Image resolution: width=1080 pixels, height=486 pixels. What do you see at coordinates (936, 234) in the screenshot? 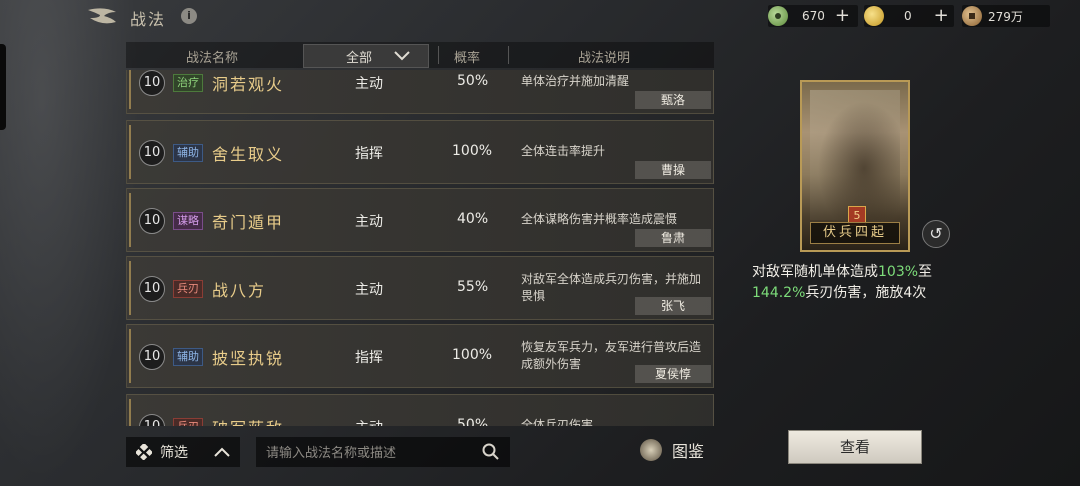
I see `refresh-icon: ↺` at bounding box center [936, 234].